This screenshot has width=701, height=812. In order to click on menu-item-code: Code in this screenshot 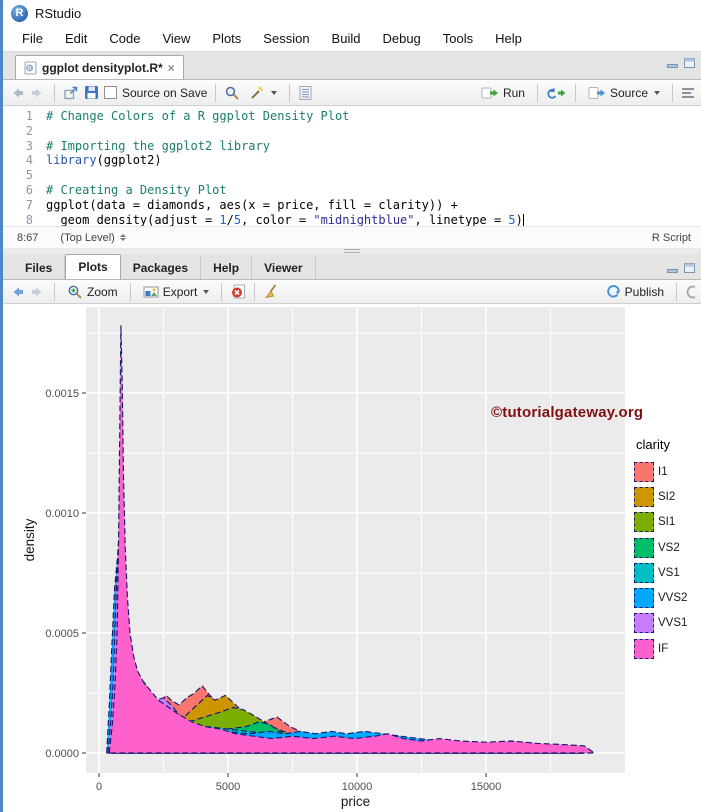, I will do `click(124, 38)`.